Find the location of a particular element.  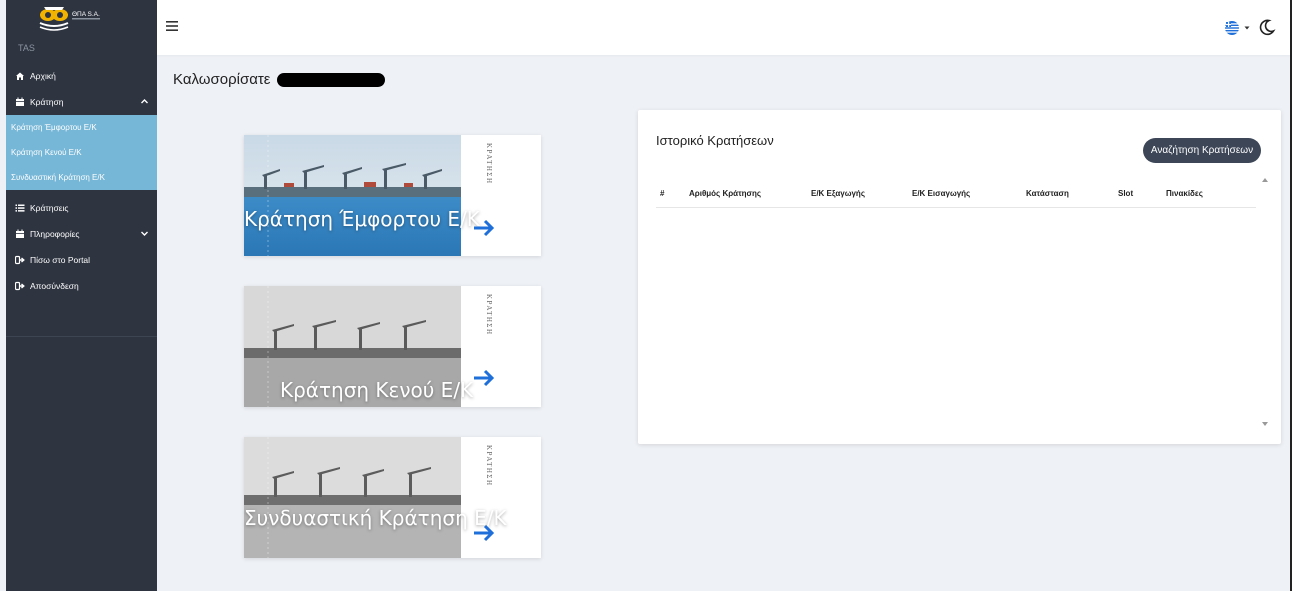

language-selector is located at coordinates (1237, 28).